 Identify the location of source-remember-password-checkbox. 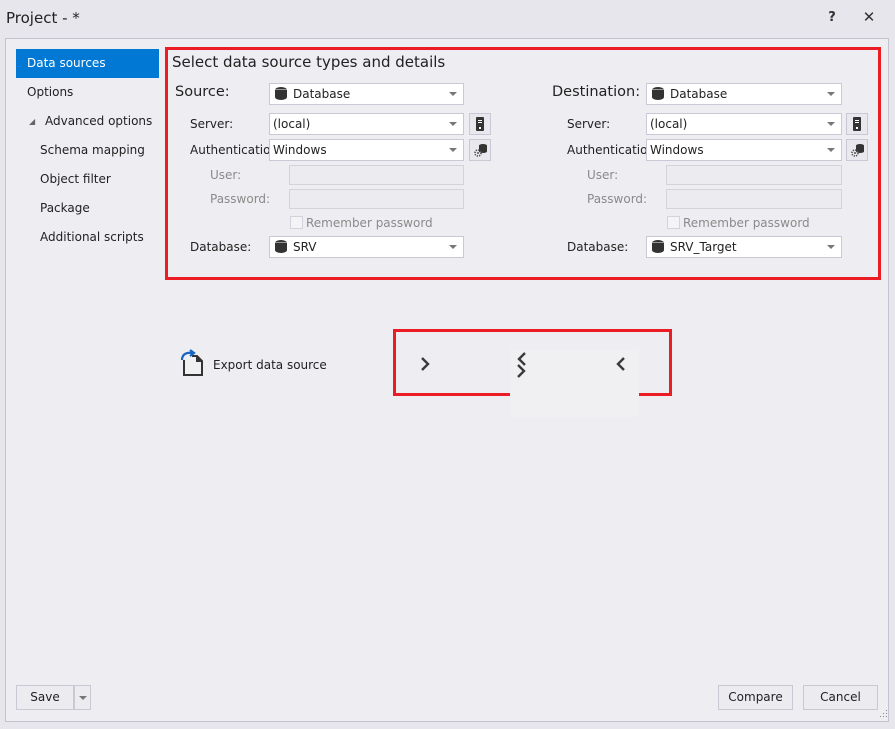
(296, 222).